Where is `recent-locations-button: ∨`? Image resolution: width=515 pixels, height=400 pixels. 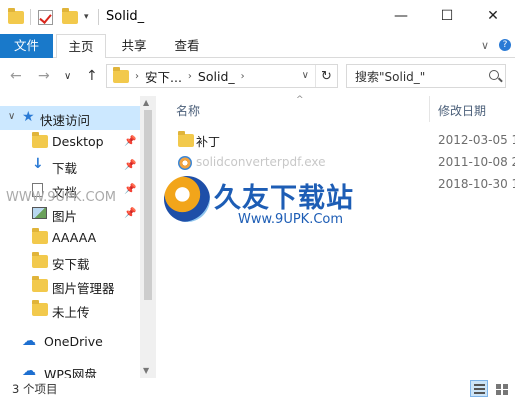
recent-locations-button: ∨ is located at coordinates (67, 76).